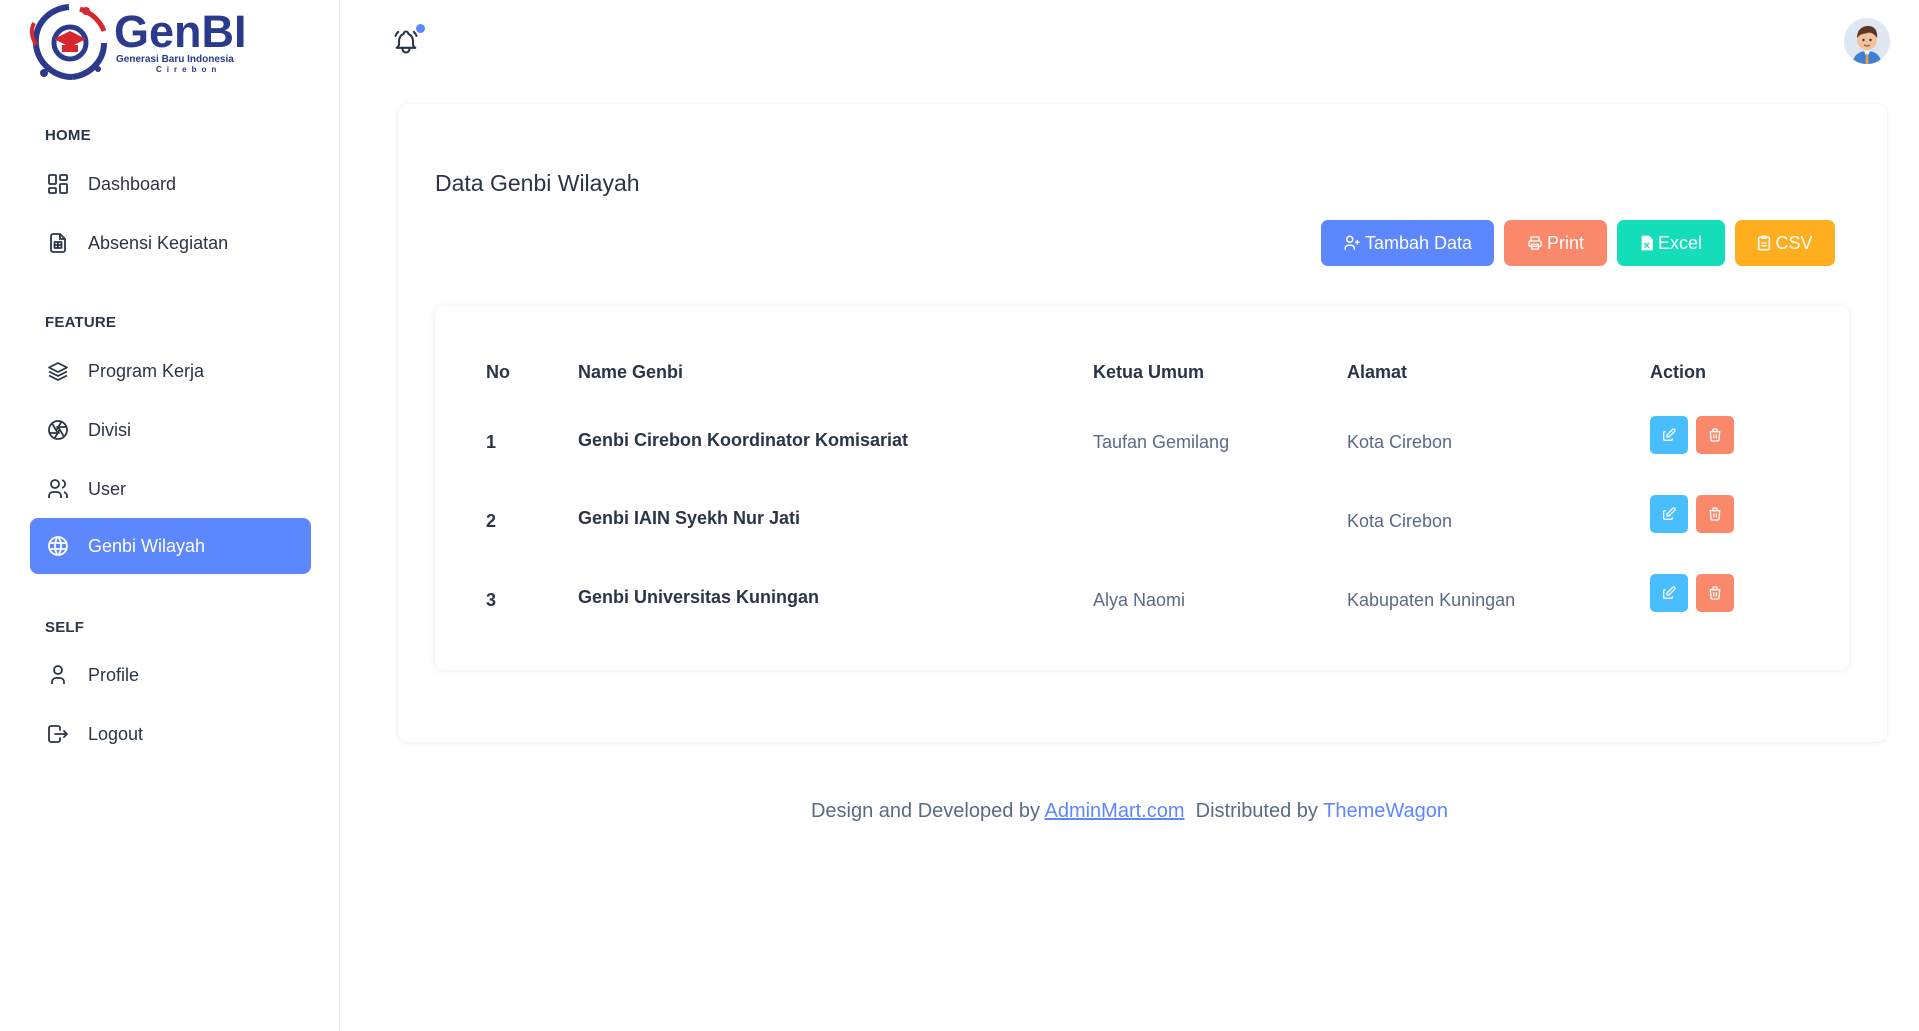 Image resolution: width=1919 pixels, height=1031 pixels. Describe the element at coordinates (58, 734) in the screenshot. I see `logout-icon` at that location.